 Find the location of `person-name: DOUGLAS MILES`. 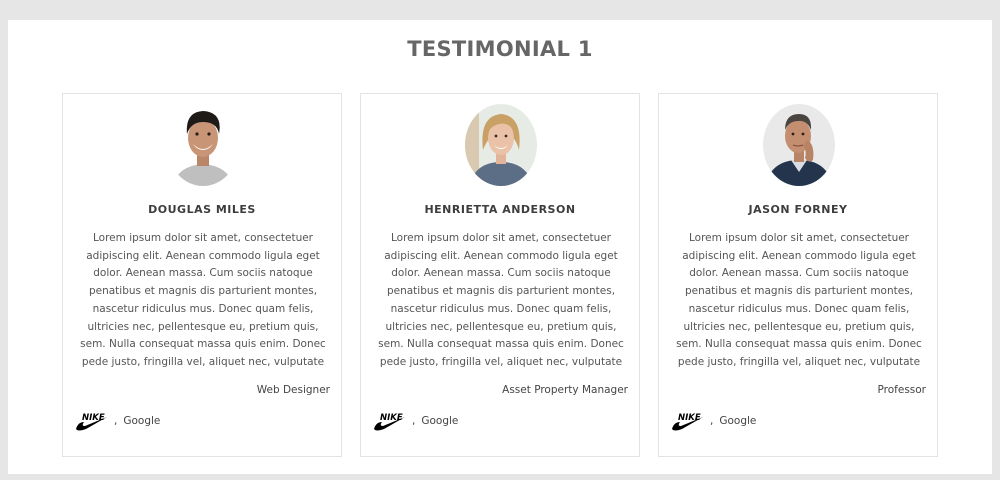

person-name: DOUGLAS MILES is located at coordinates (202, 209).